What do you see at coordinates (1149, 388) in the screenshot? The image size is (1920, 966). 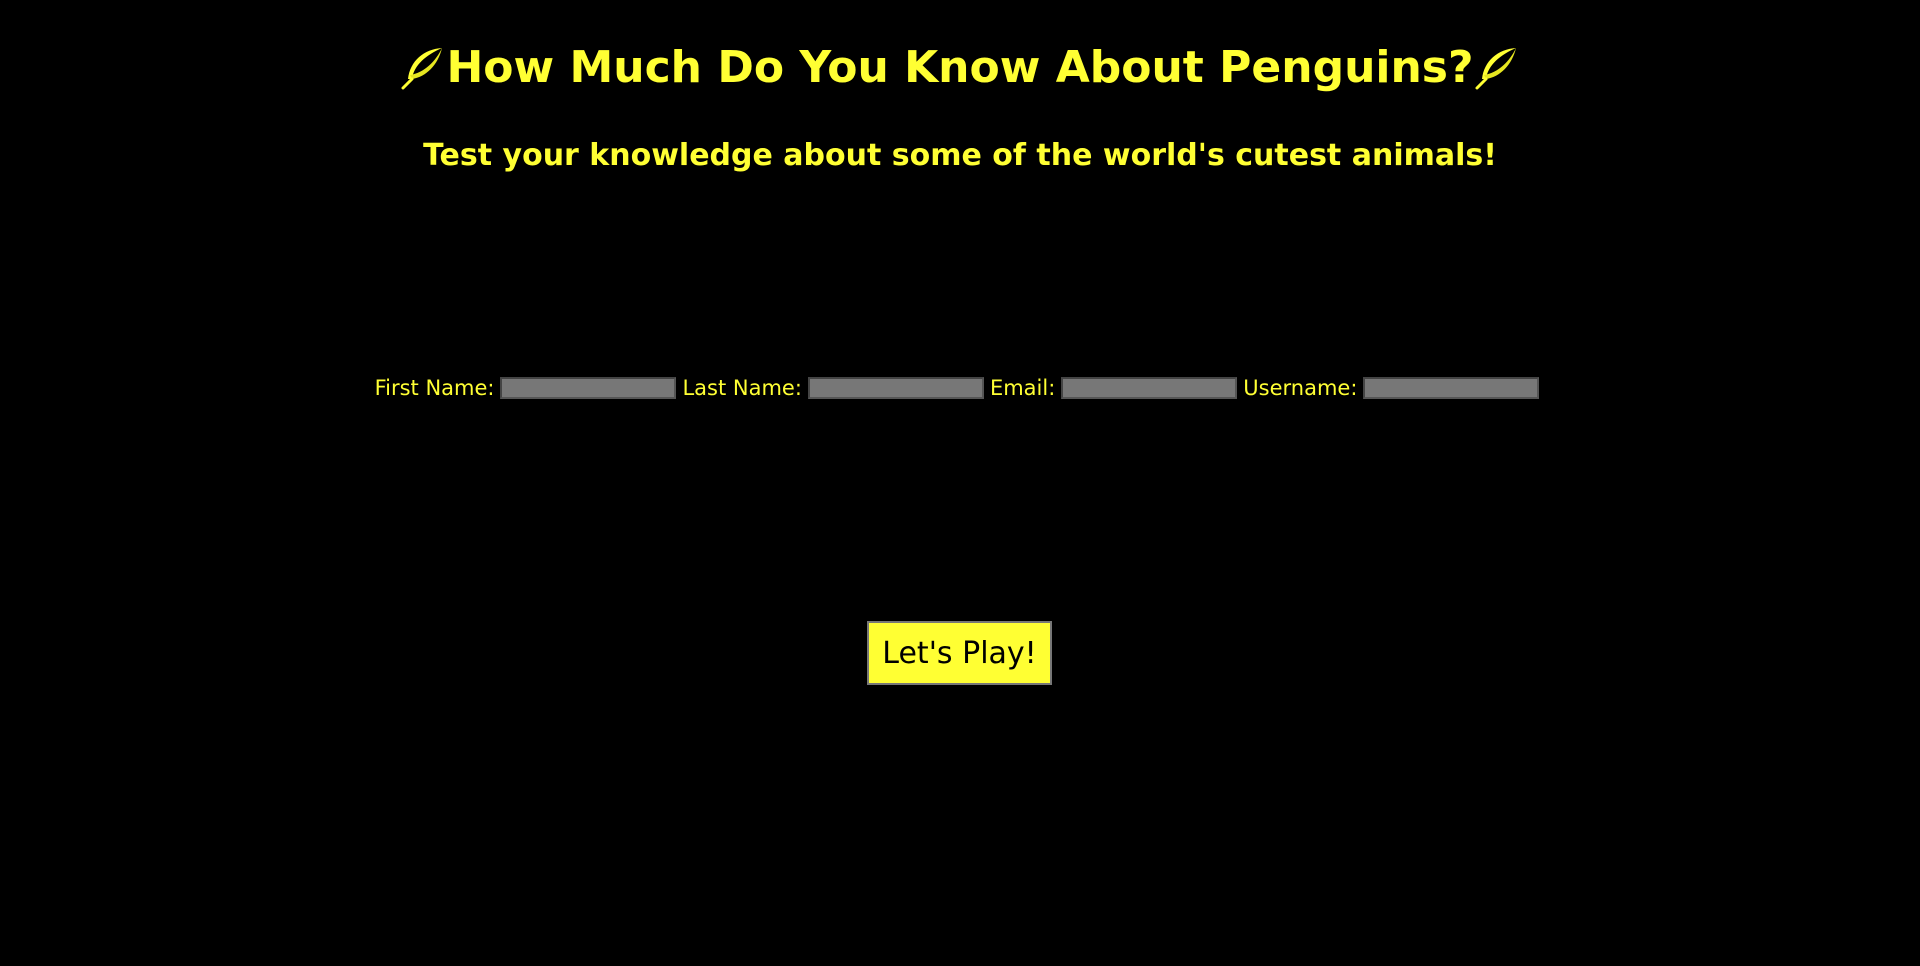 I see `email-field` at bounding box center [1149, 388].